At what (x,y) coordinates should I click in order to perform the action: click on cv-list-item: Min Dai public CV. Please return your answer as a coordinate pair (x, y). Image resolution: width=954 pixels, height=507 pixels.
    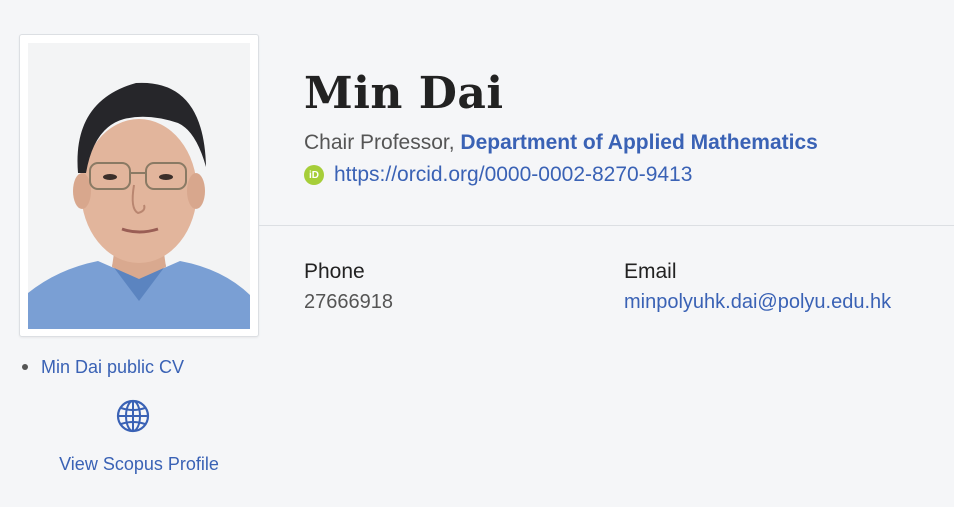
    Looking at the image, I should click on (139, 367).